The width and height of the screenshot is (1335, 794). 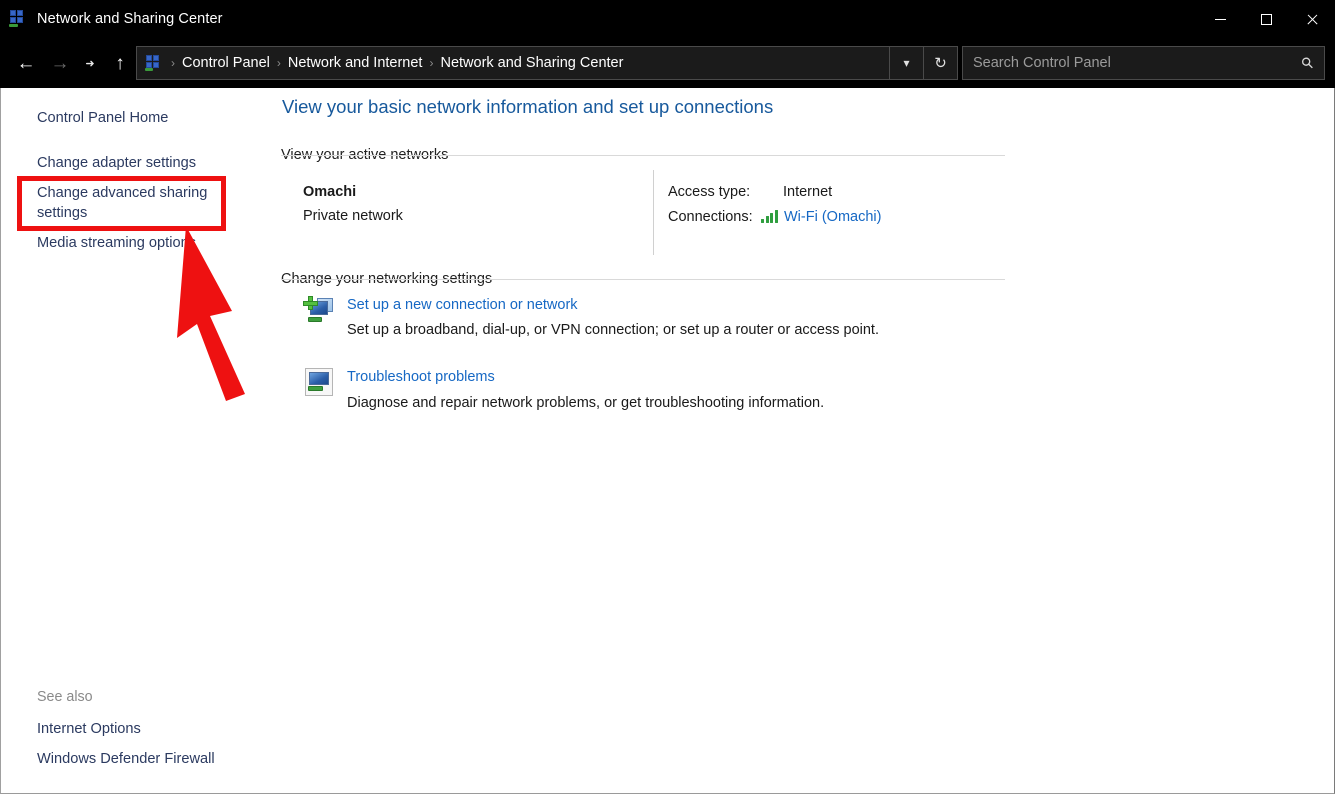 What do you see at coordinates (653, 212) in the screenshot?
I see `vertical-divider` at bounding box center [653, 212].